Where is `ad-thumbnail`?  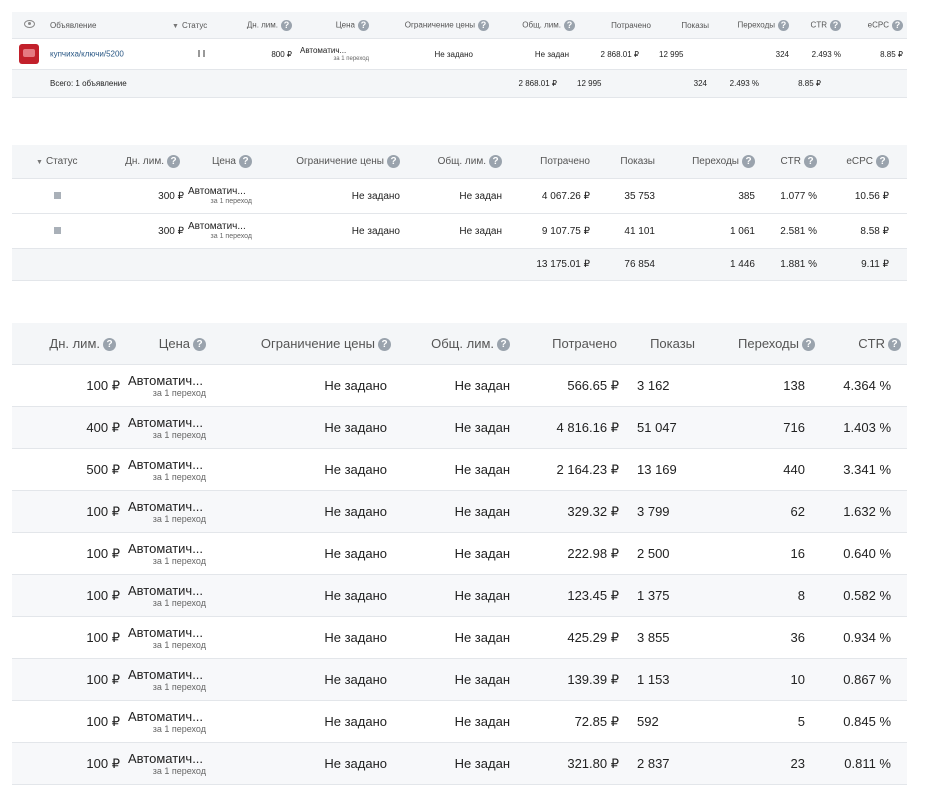
ad-thumbnail is located at coordinates (29, 54).